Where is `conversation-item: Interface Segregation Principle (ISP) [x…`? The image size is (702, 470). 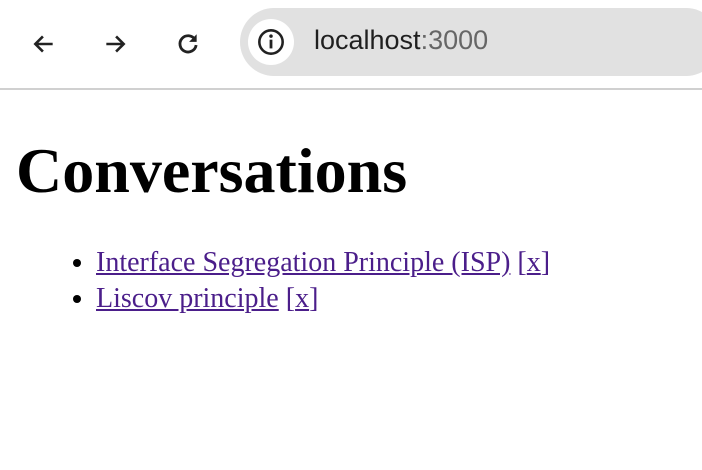
conversation-item: Interface Segregation Principle (ISP) [x… is located at coordinates (323, 263).